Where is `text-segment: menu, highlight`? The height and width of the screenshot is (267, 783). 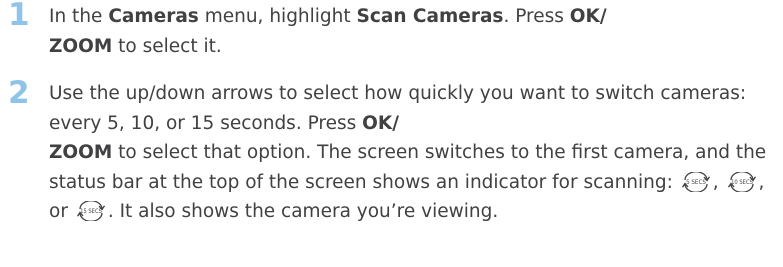
text-segment: menu, highlight is located at coordinates (277, 16).